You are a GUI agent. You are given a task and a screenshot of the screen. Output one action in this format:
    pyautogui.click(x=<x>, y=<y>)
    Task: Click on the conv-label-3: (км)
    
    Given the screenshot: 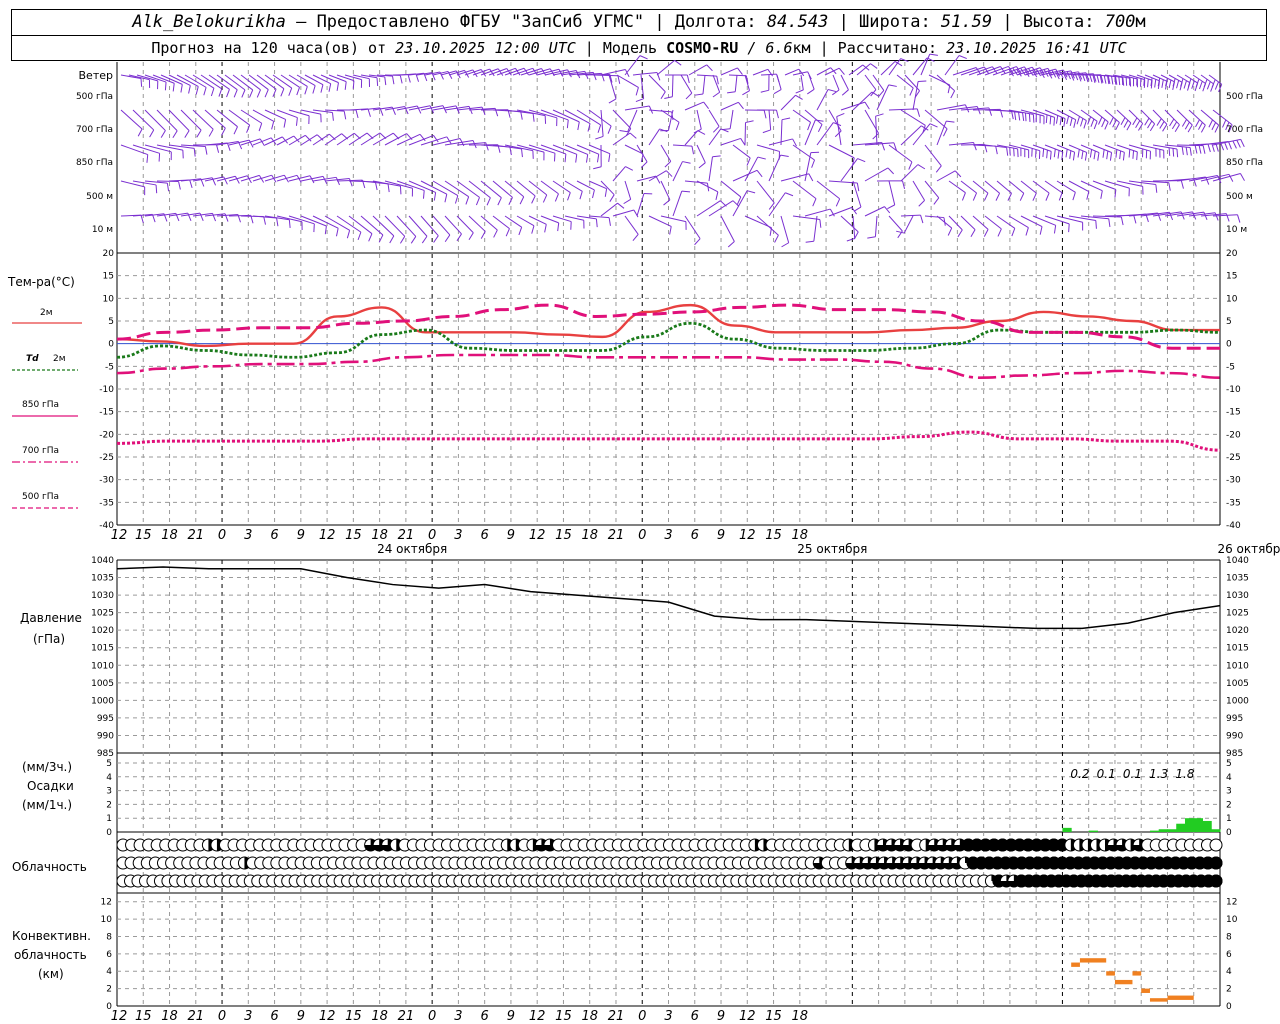 What is the action you would take?
    pyautogui.click(x=51, y=974)
    